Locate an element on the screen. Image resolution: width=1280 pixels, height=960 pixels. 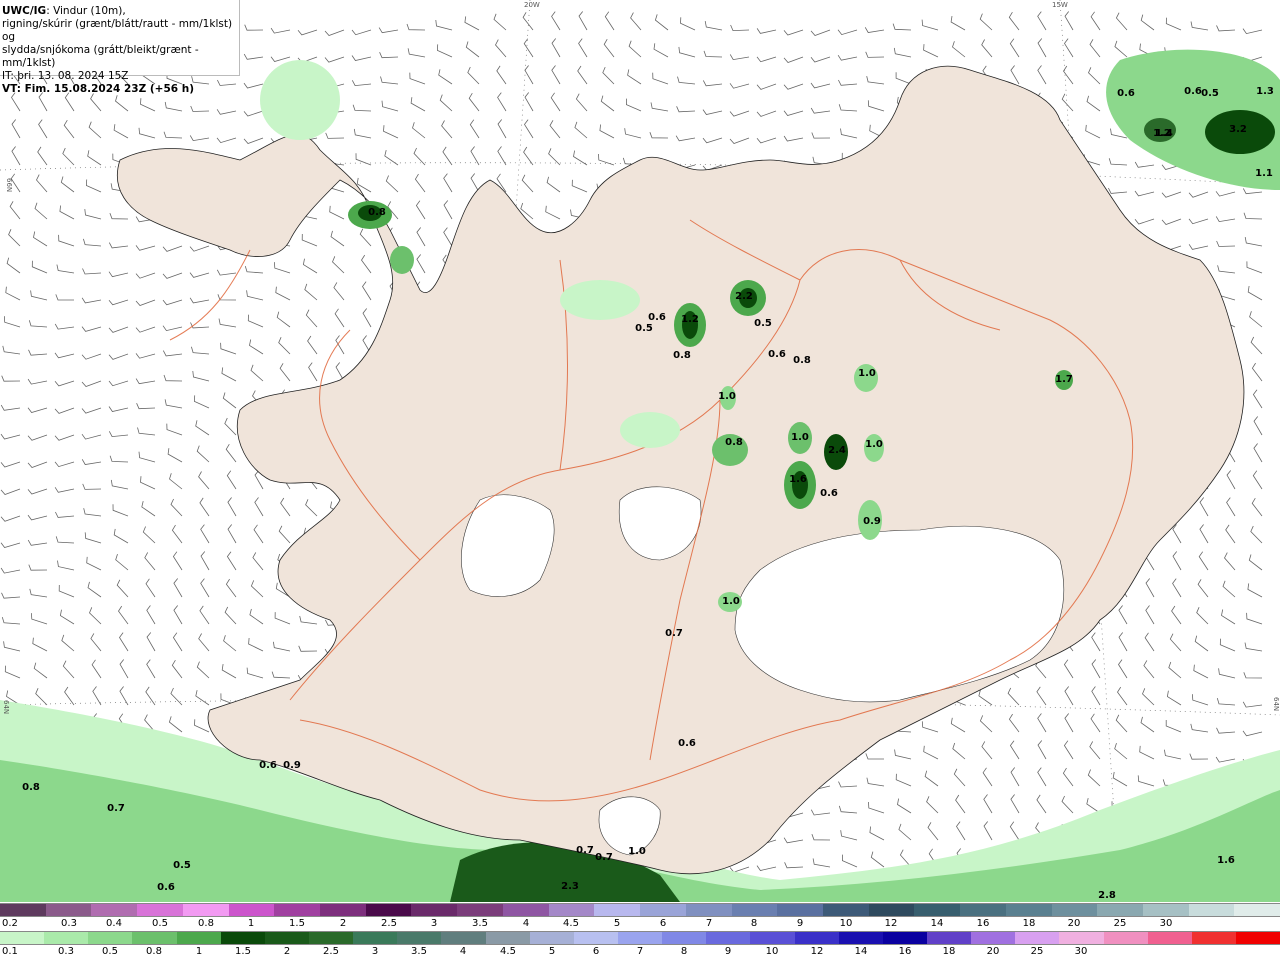
snow-legend-label: 3 is located at coordinates (434, 923).